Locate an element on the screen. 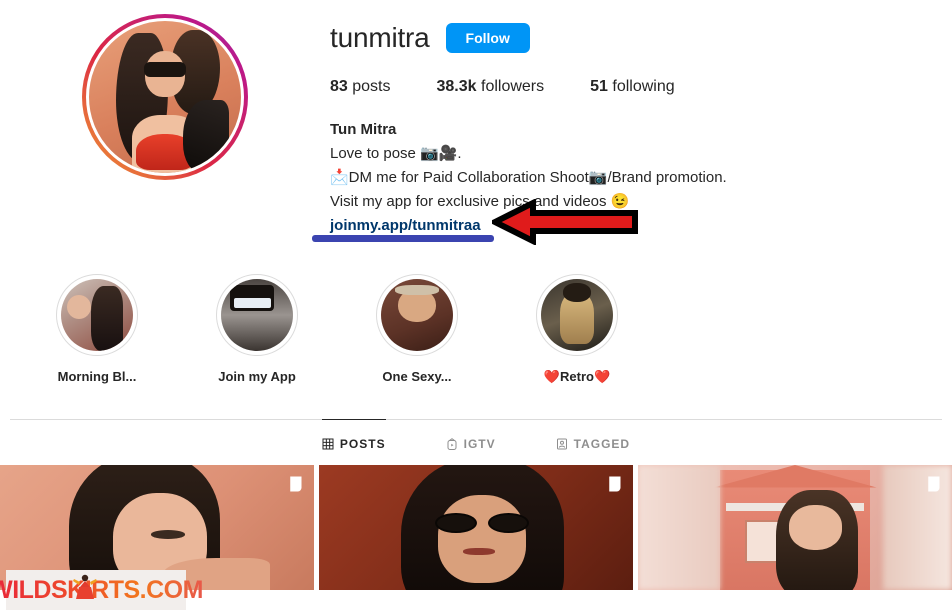 The height and width of the screenshot is (612, 952). watermark: WILDSKIRTS.COM is located at coordinates (101, 590).